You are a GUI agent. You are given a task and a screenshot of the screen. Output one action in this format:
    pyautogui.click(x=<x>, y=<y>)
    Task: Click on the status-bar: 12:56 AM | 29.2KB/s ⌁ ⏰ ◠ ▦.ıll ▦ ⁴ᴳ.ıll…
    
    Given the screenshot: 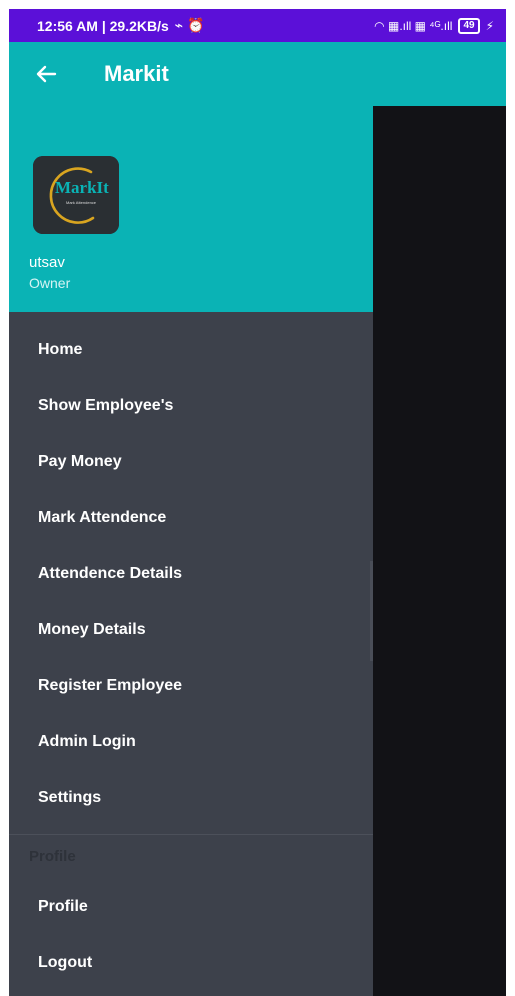 What is the action you would take?
    pyautogui.click(x=257, y=25)
    